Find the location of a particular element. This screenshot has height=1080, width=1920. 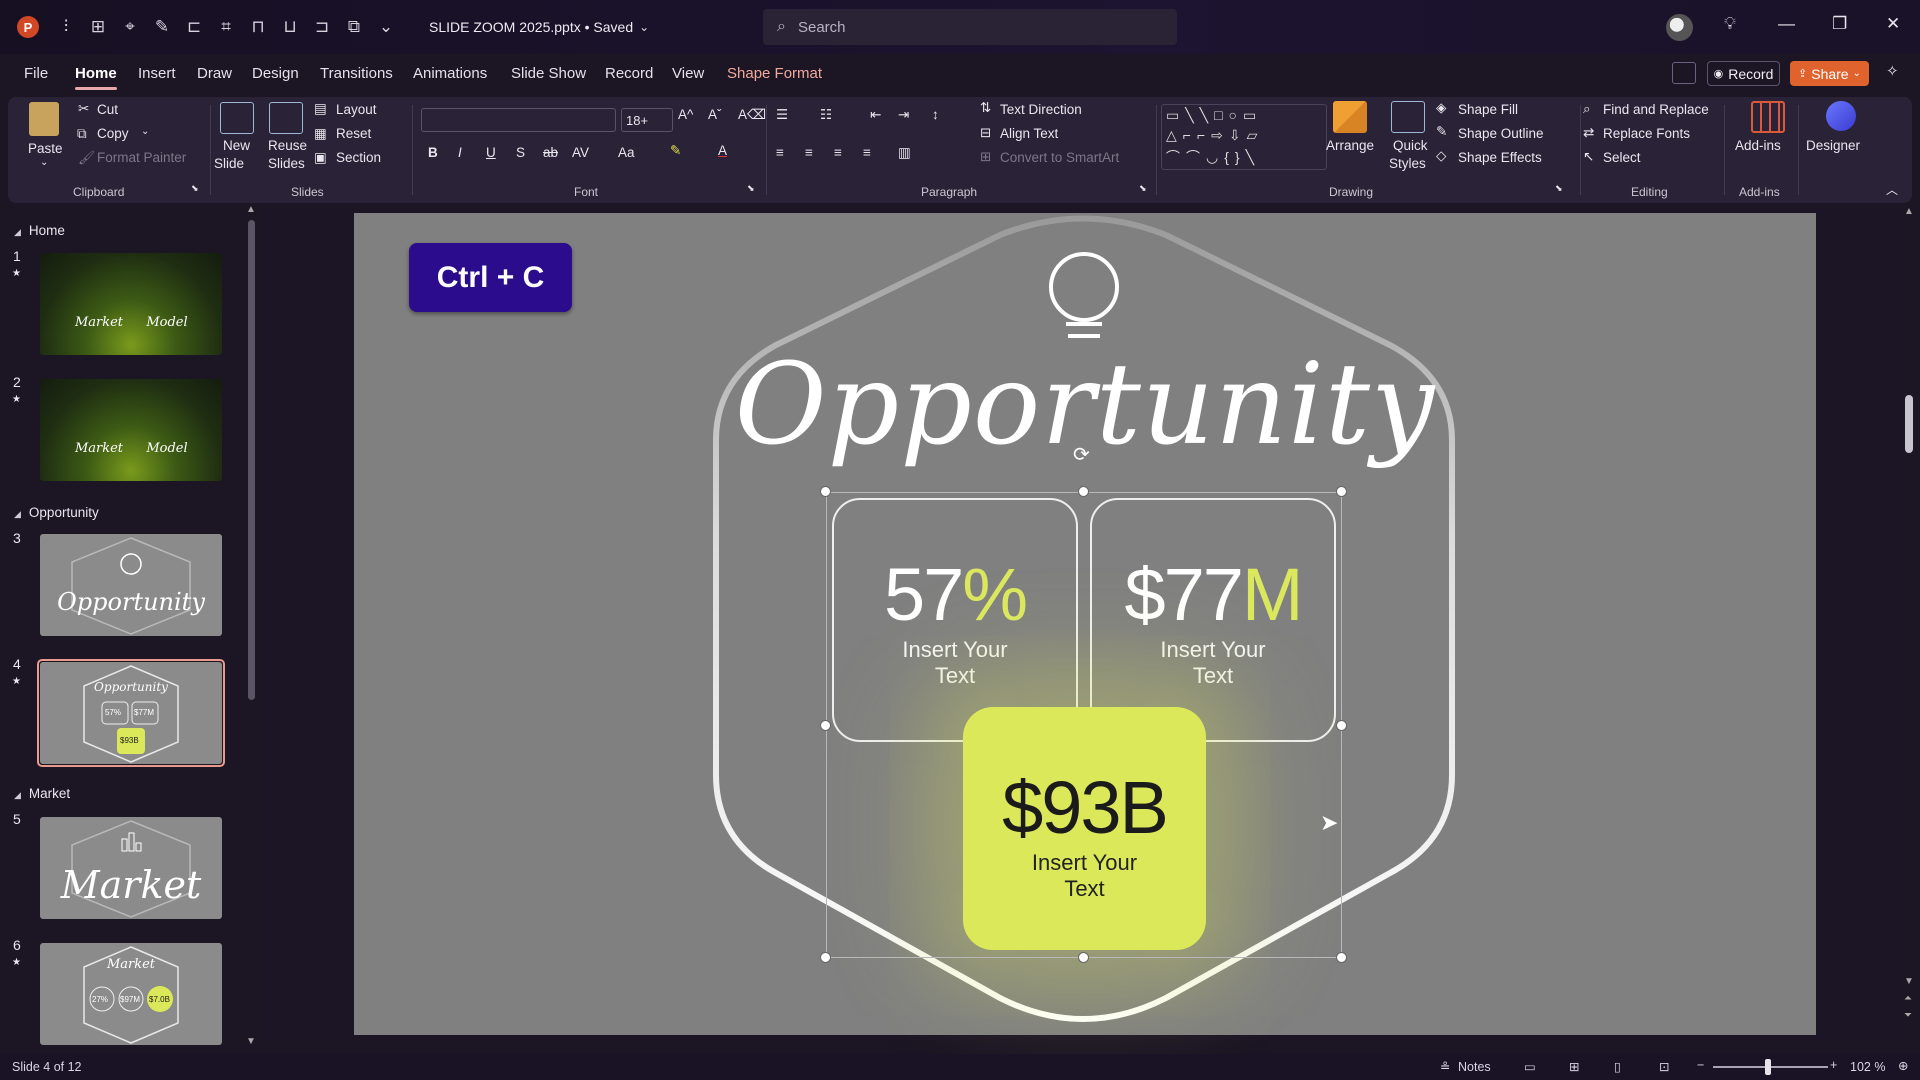

toolbar-center-icon: ⌖ is located at coordinates (130, 27).